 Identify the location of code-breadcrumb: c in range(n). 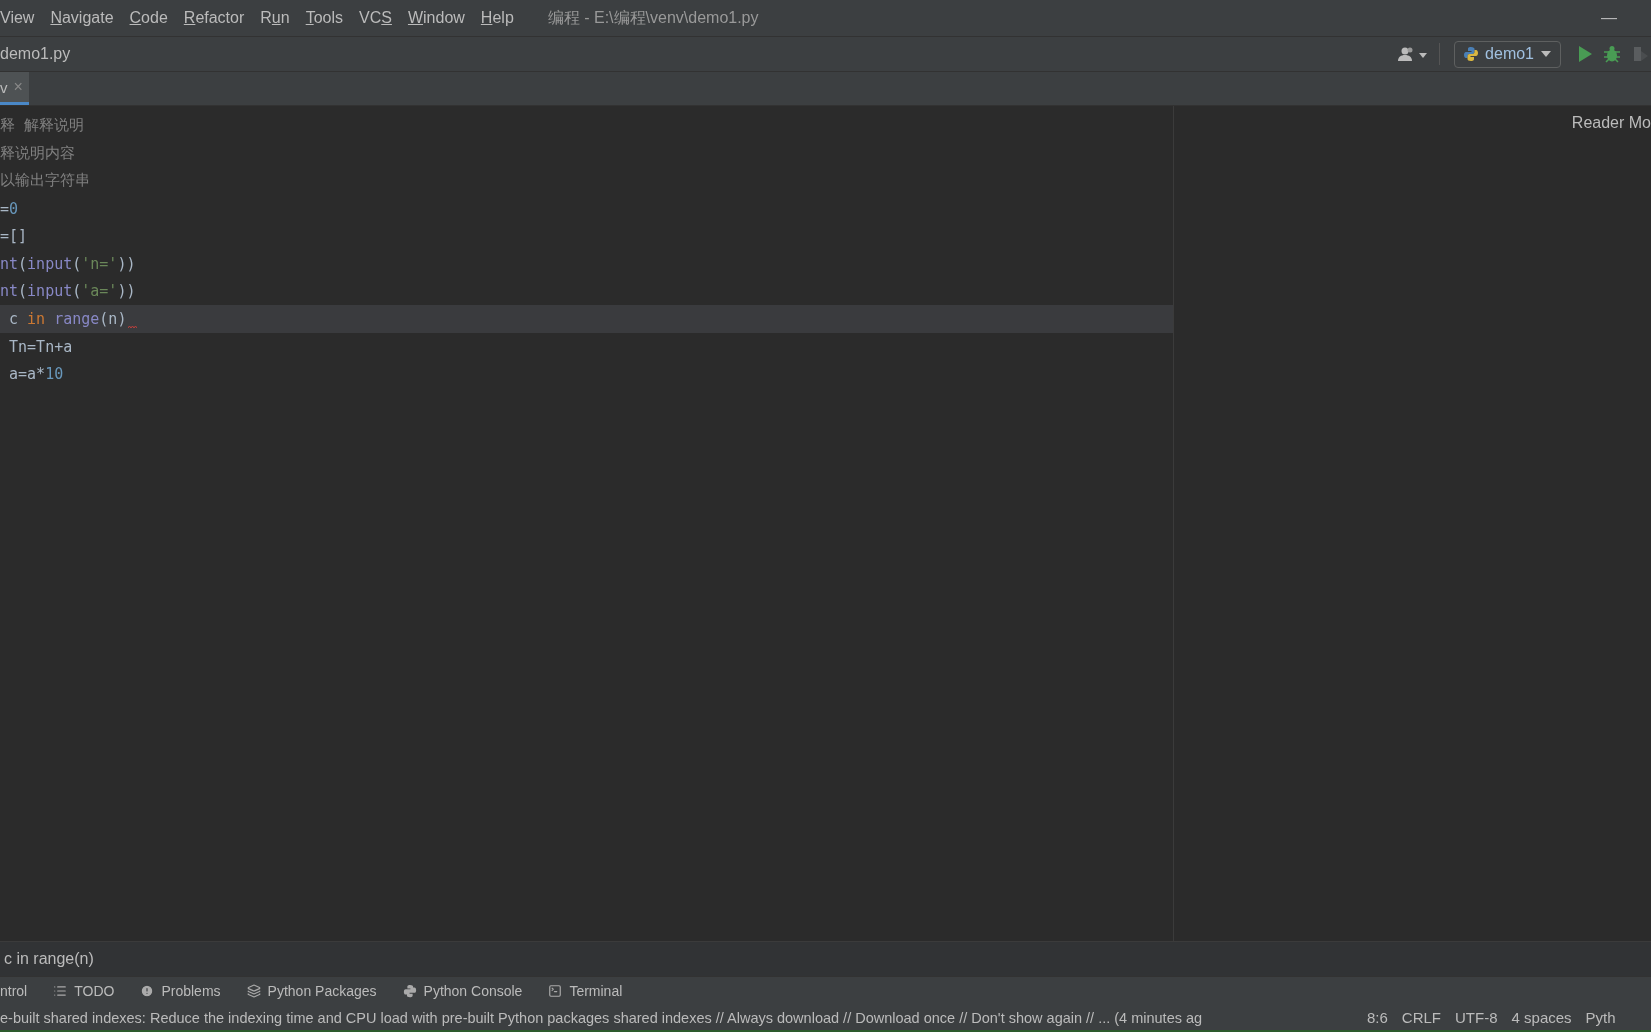
(47, 959).